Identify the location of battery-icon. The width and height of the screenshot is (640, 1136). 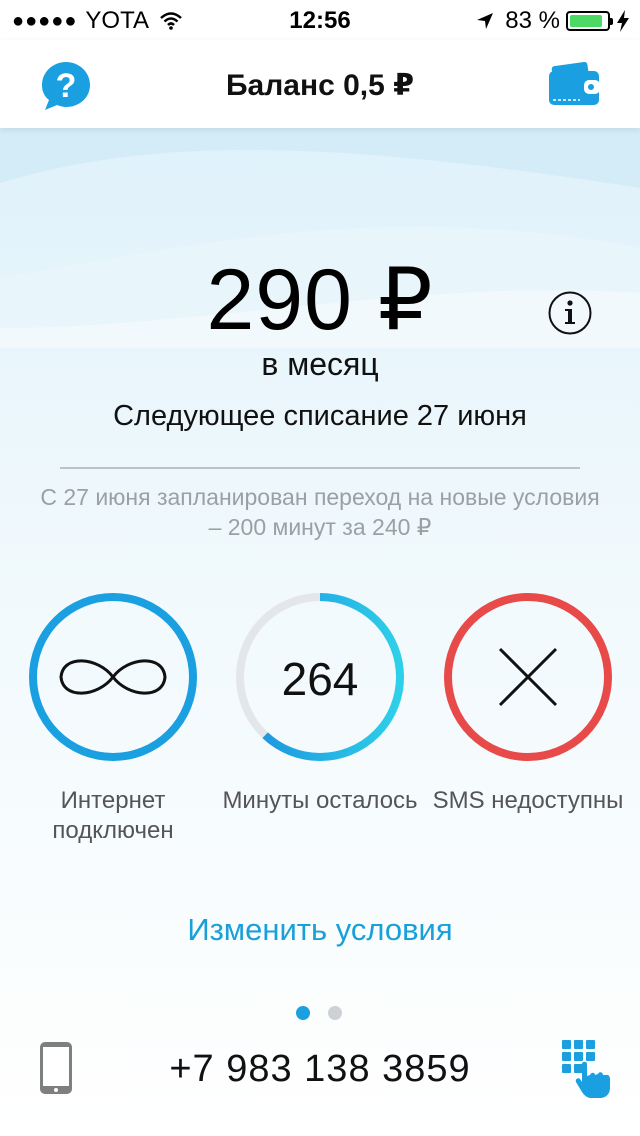
(589, 21).